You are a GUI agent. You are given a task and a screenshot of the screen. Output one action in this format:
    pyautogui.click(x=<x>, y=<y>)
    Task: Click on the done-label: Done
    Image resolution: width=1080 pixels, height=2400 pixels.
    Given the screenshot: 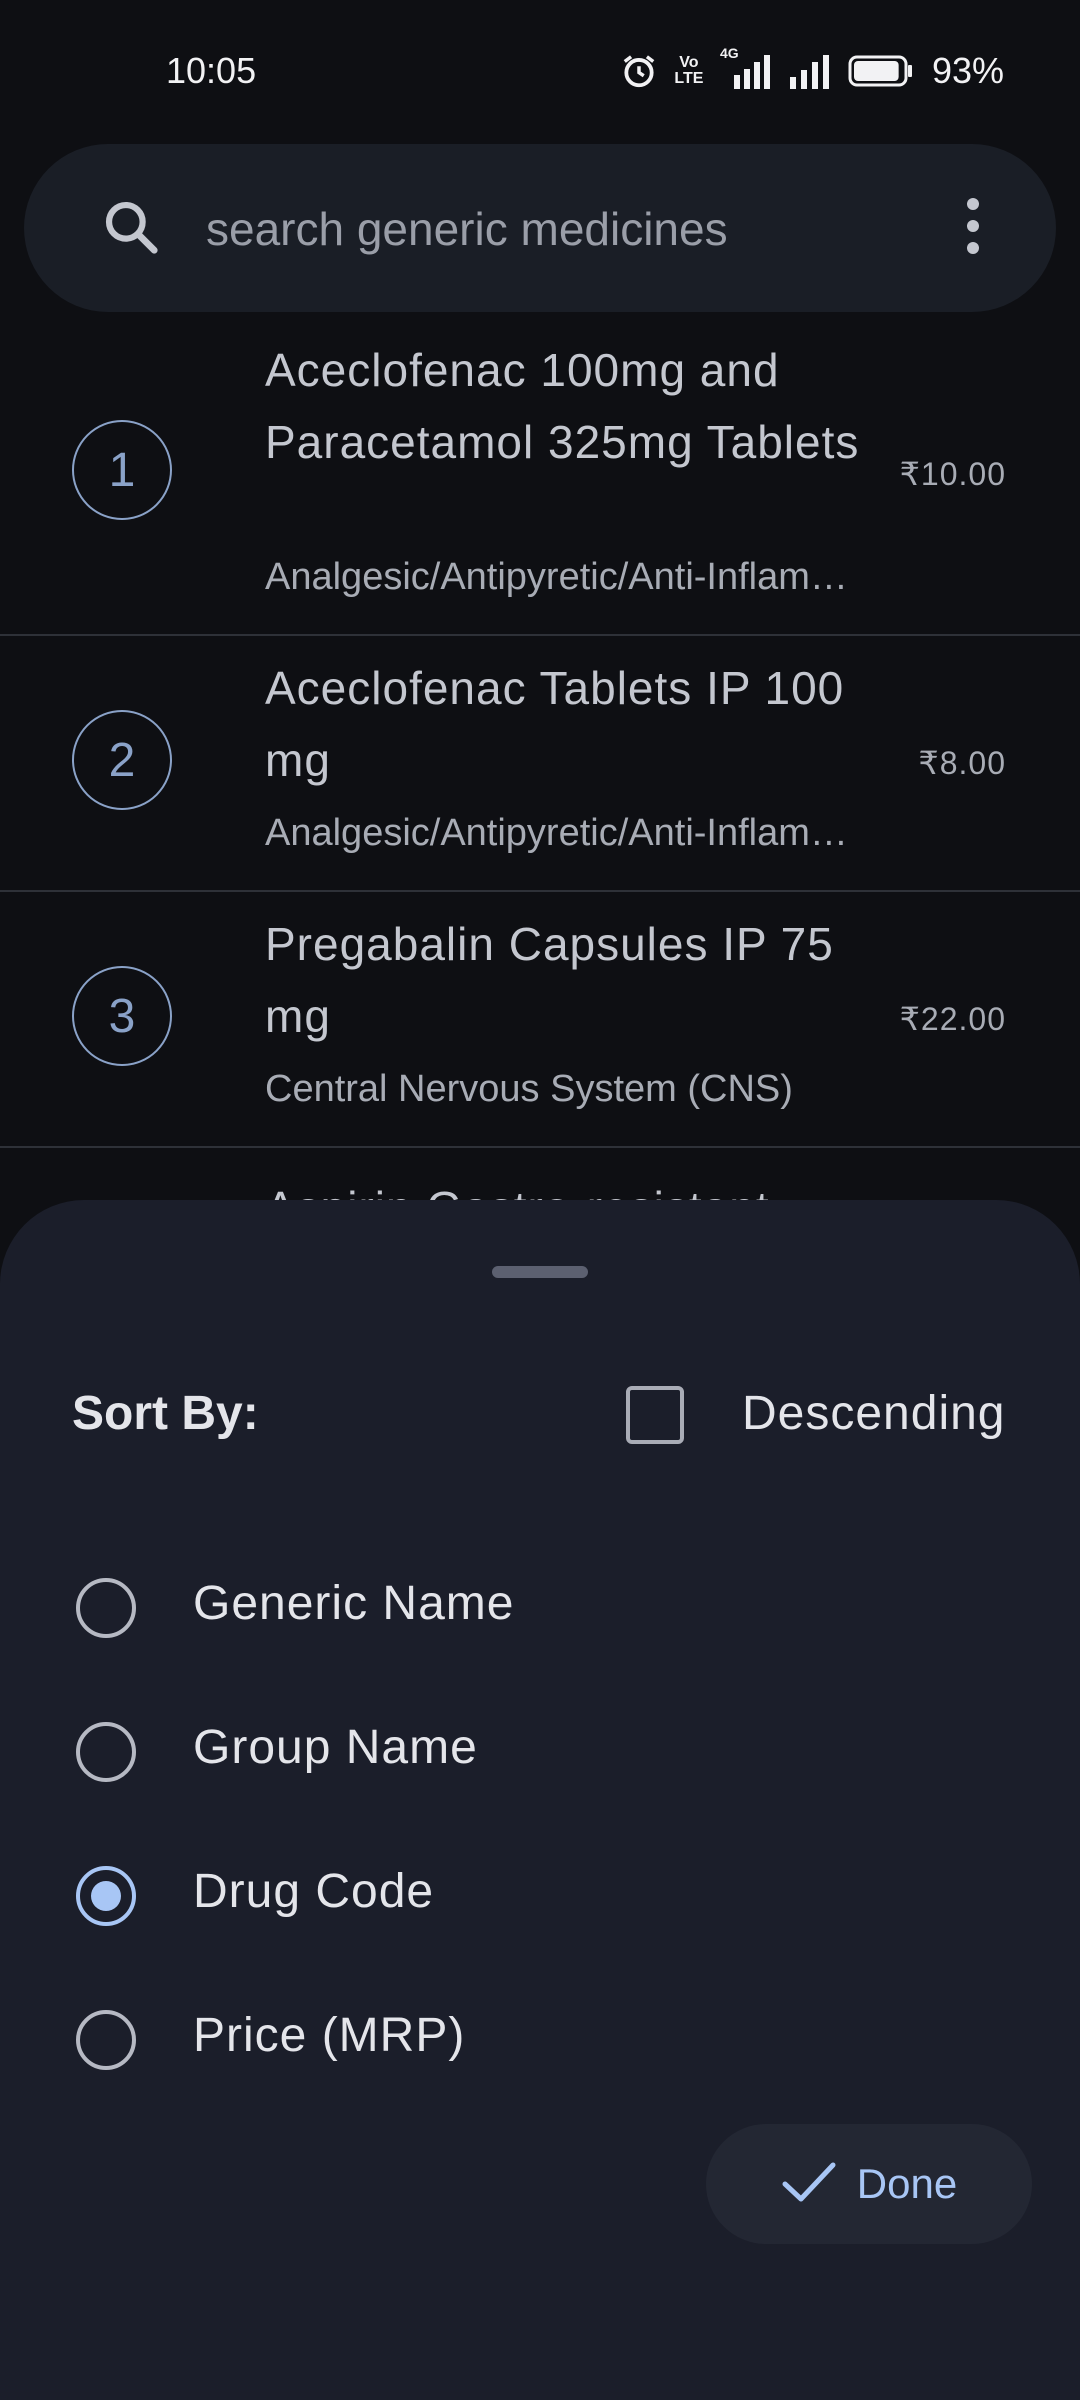 What is the action you would take?
    pyautogui.click(x=907, y=2183)
    